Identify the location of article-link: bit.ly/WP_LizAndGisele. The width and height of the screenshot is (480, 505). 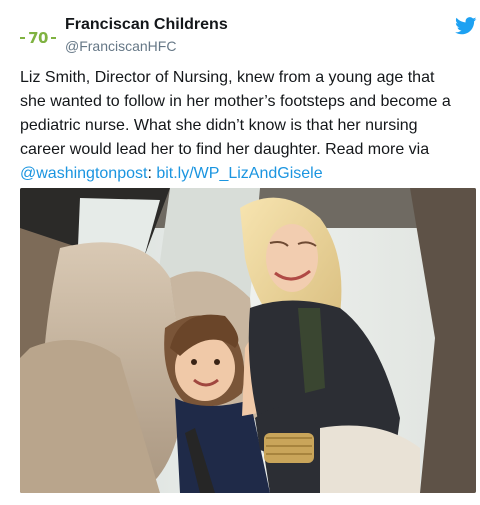
(239, 173).